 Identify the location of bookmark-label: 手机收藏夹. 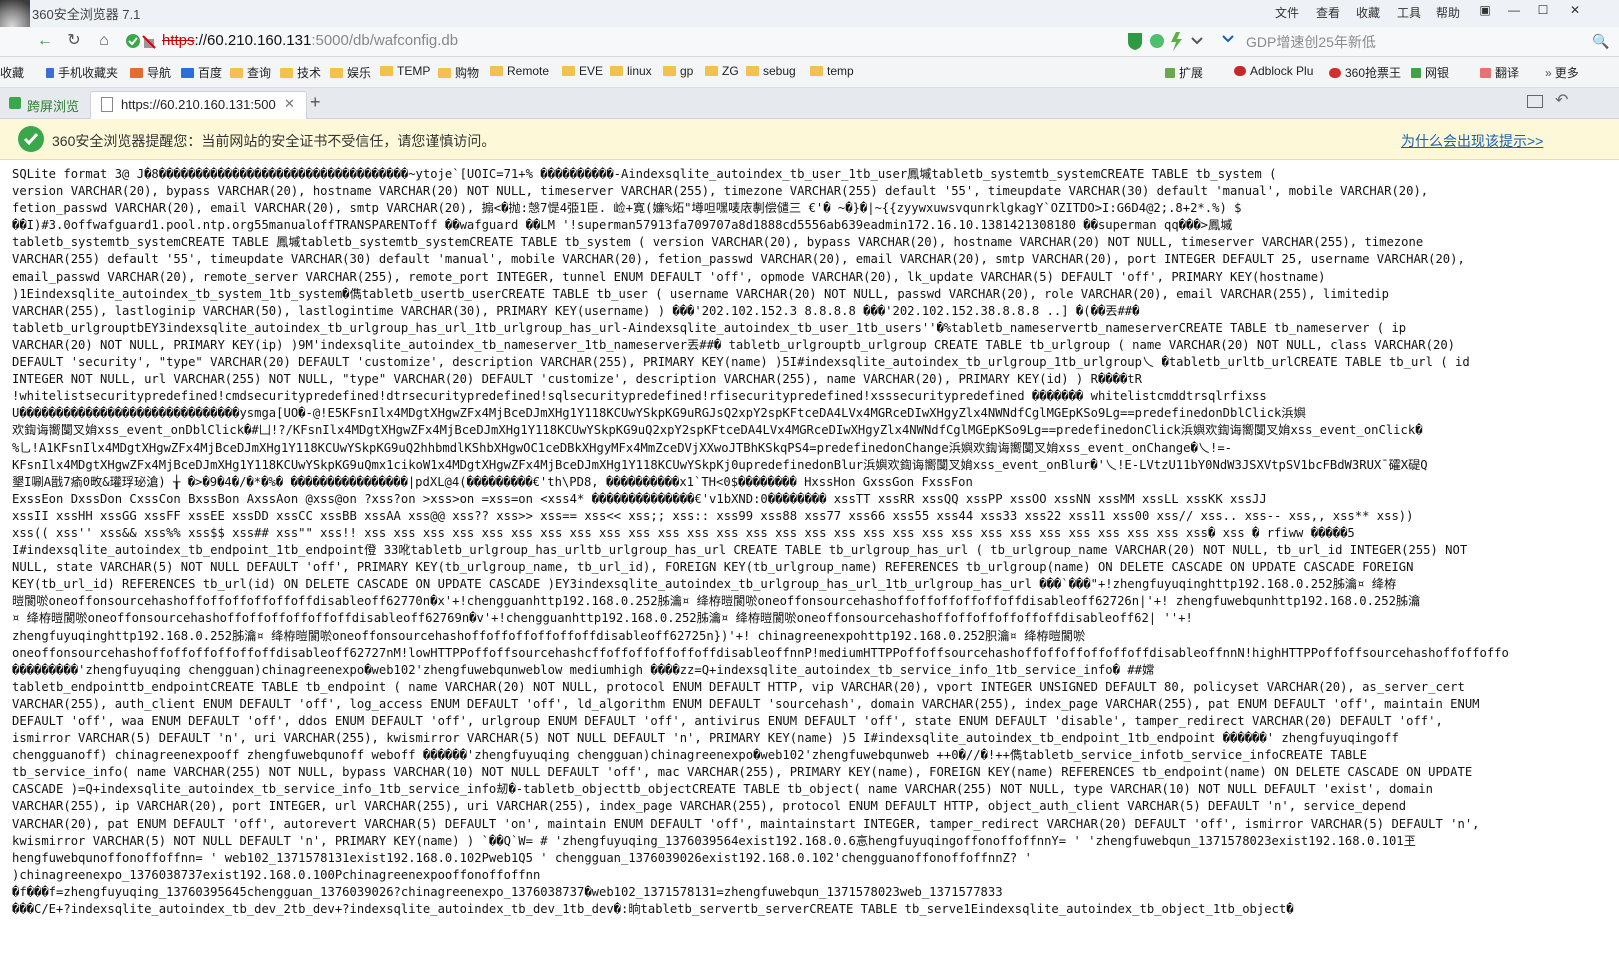
(88, 73).